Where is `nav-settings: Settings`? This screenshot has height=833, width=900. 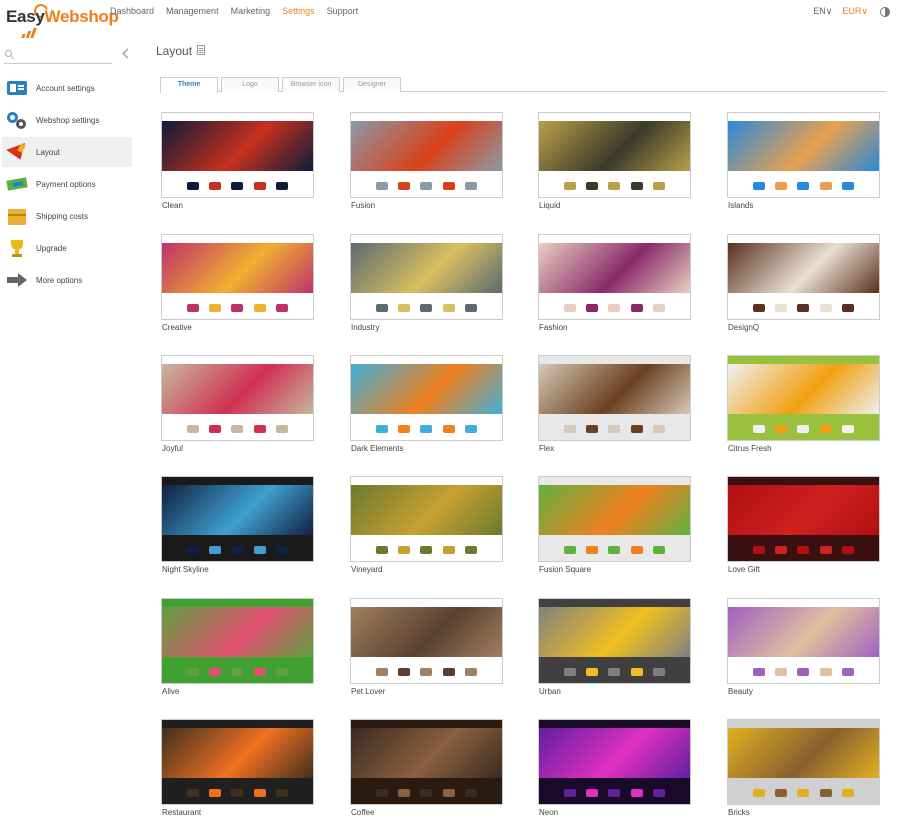
nav-settings: Settings is located at coordinates (298, 11).